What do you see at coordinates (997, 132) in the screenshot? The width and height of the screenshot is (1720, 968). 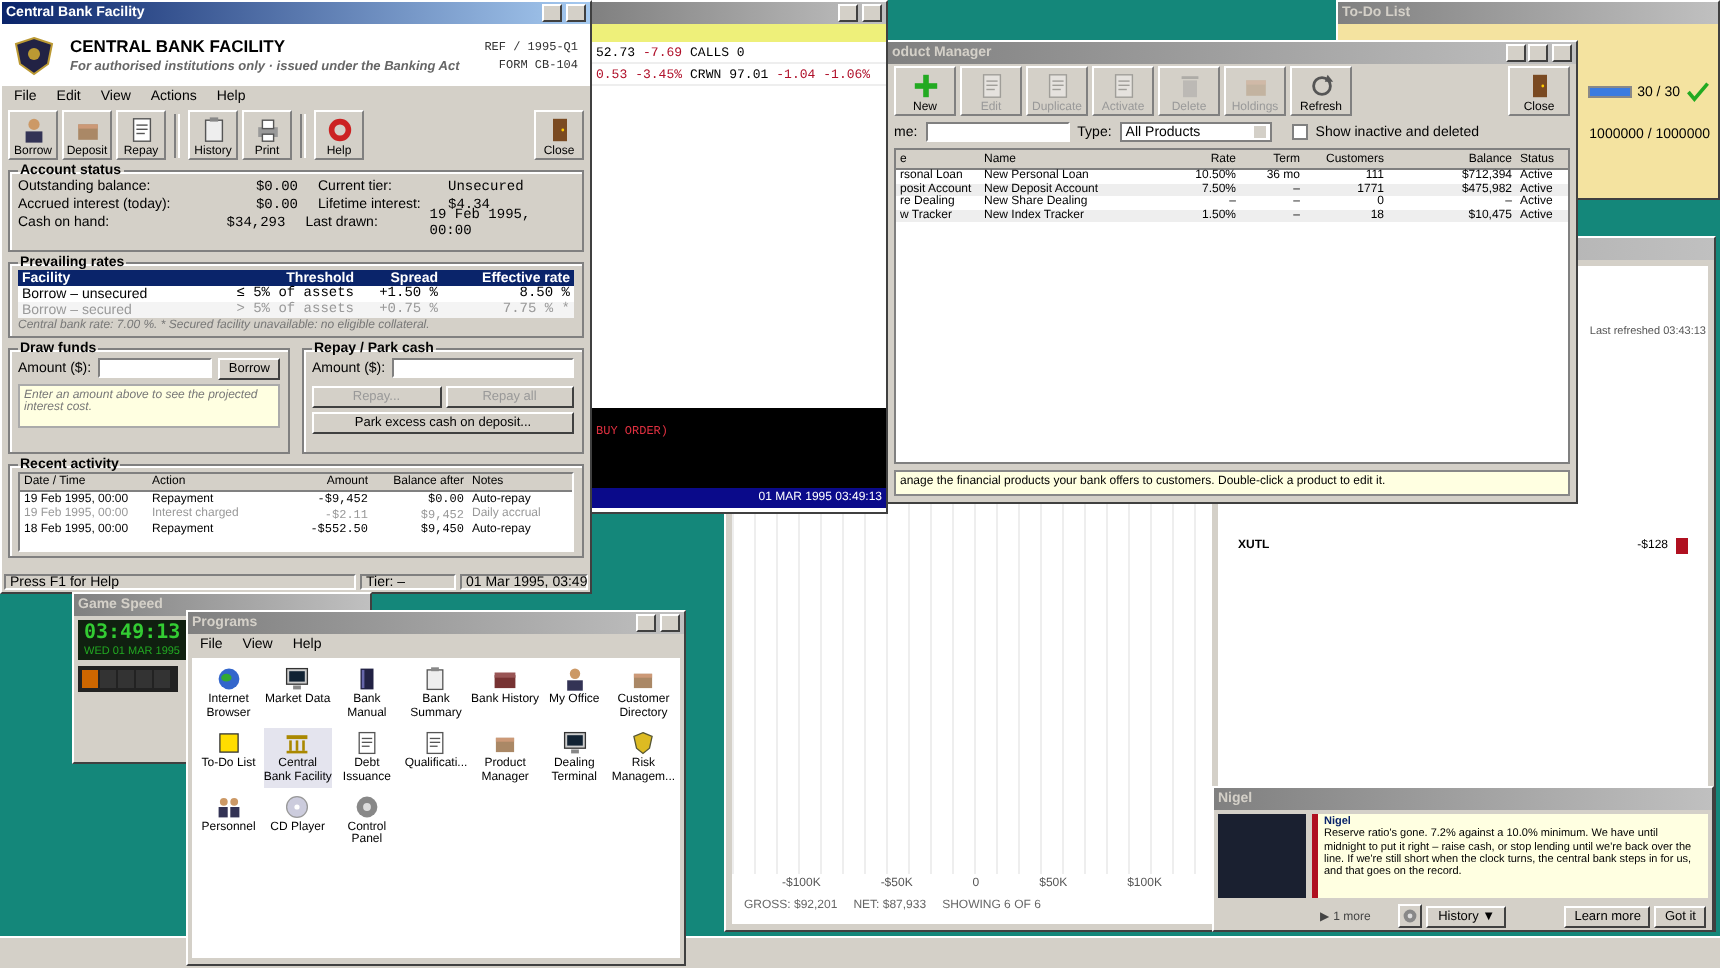 I see `name-filter-field` at bounding box center [997, 132].